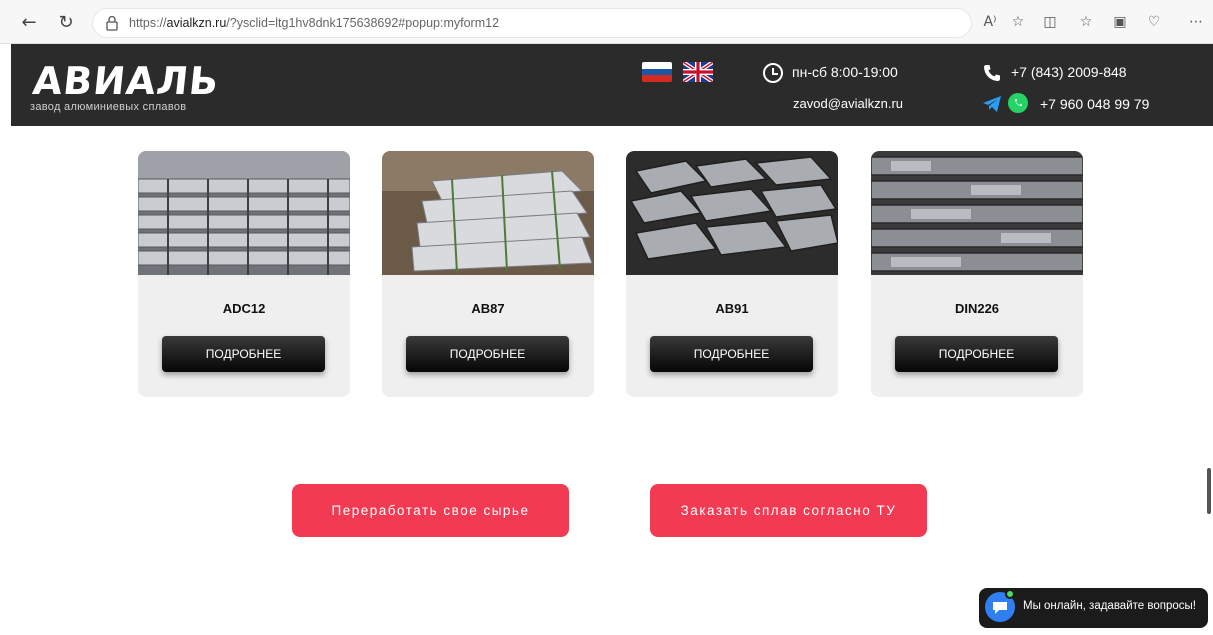  Describe the element at coordinates (1094, 104) in the screenshot. I see `mobile-number: +7 960 048 99 79` at that location.